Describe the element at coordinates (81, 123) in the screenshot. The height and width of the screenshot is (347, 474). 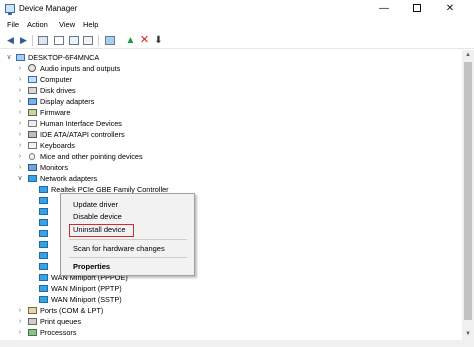
I see `tree-item-label: Human Interface Devices` at that location.